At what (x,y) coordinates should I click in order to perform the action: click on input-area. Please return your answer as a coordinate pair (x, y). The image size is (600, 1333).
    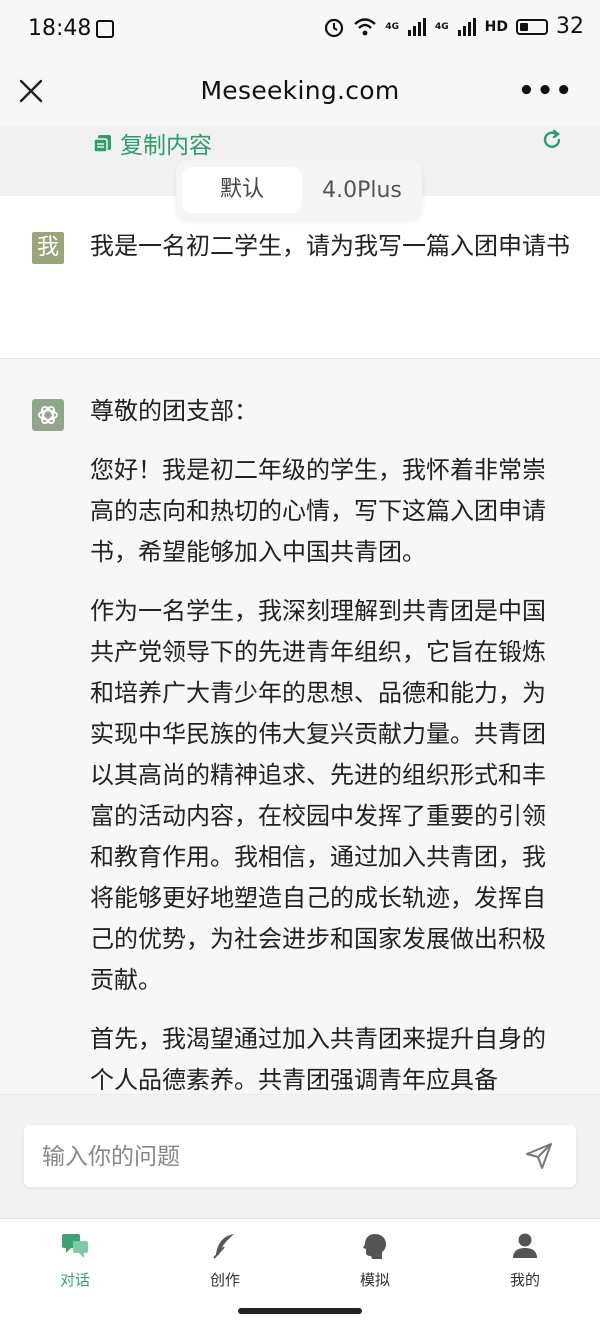
    Looking at the image, I should click on (300, 1156).